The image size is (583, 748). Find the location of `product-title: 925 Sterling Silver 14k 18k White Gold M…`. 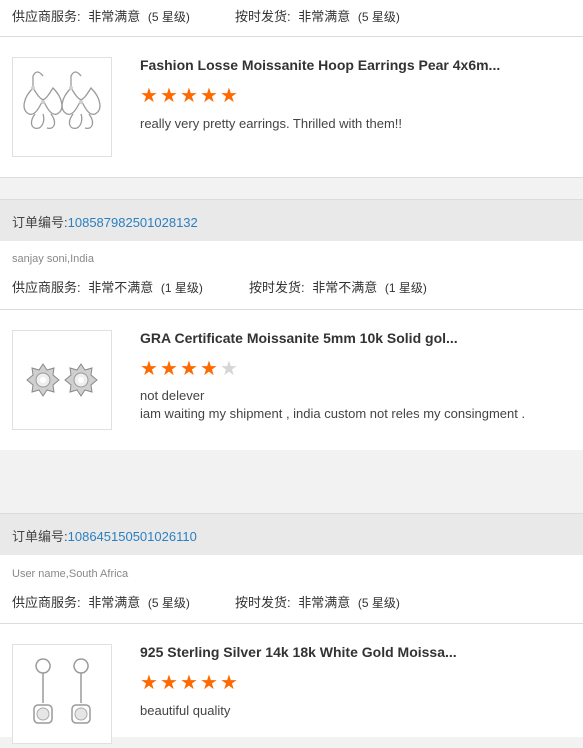

product-title: 925 Sterling Silver 14k 18k White Gold M… is located at coordinates (298, 652).